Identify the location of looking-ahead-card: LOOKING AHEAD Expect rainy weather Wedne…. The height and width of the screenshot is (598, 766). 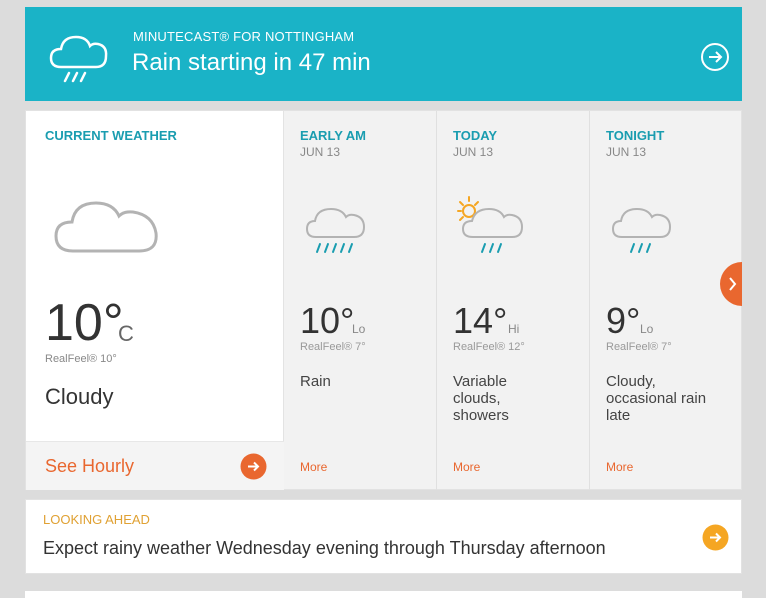
(383, 536).